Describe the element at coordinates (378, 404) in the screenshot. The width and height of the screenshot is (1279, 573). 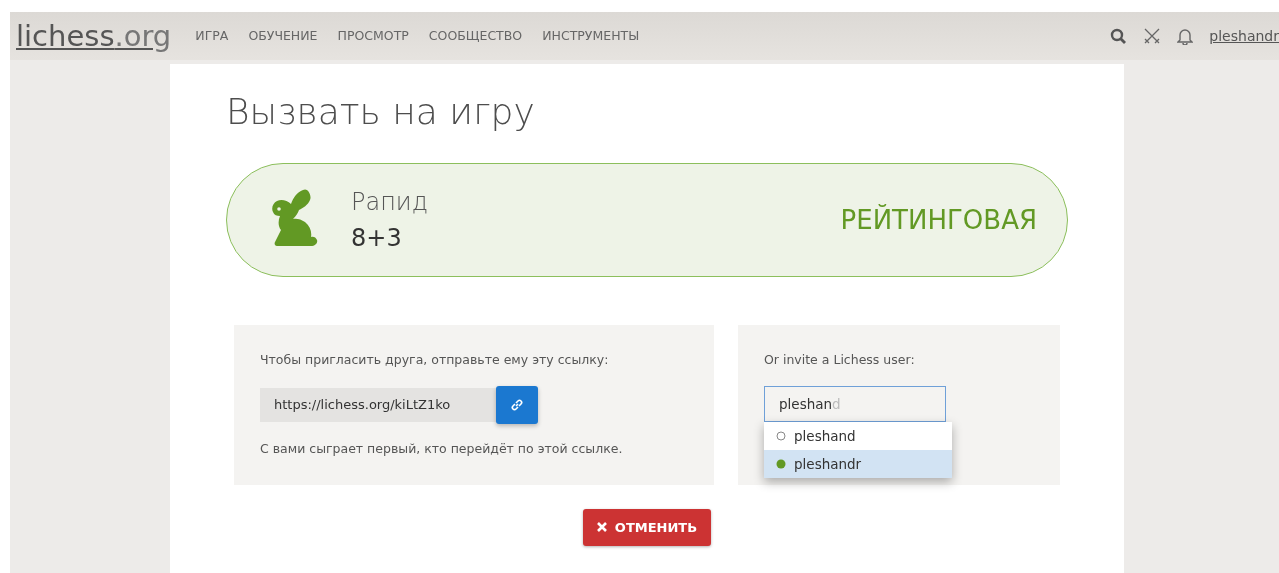
I see `link-field: https://lichess.org/kiLtZ1ko` at that location.